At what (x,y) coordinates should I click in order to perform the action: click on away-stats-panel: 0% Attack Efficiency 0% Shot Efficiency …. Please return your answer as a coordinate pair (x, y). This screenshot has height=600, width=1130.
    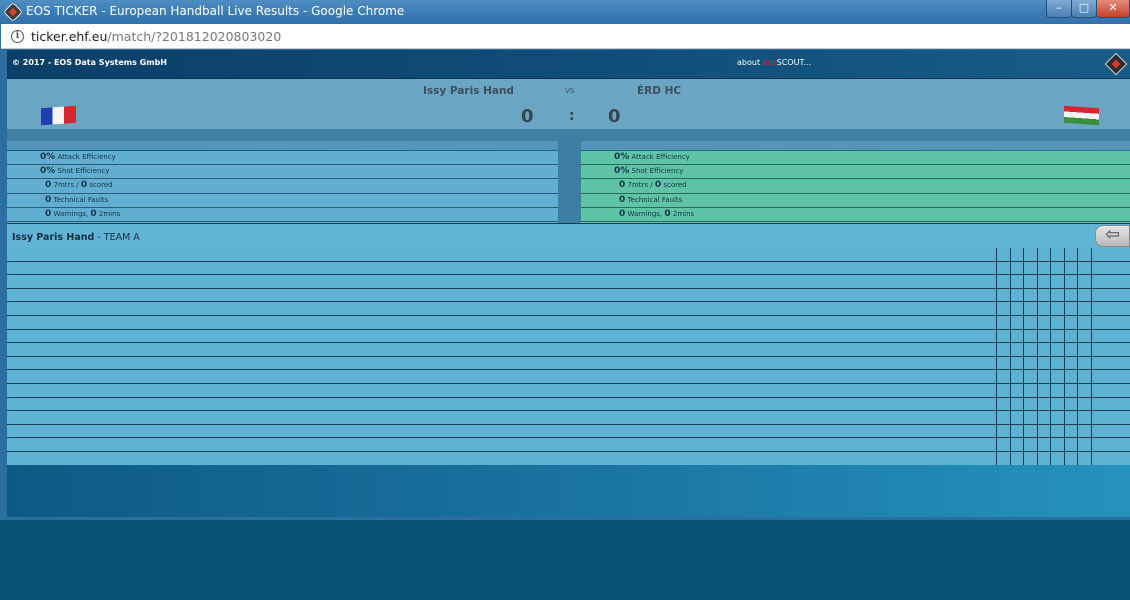
    Looking at the image, I should click on (855, 187).